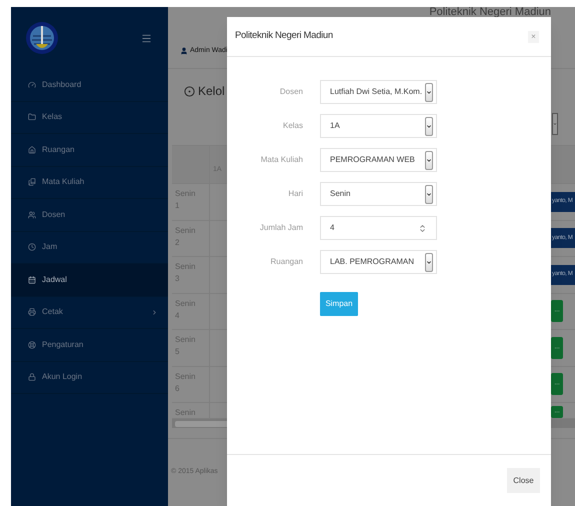  I want to click on field-label: Hari, so click(295, 194).